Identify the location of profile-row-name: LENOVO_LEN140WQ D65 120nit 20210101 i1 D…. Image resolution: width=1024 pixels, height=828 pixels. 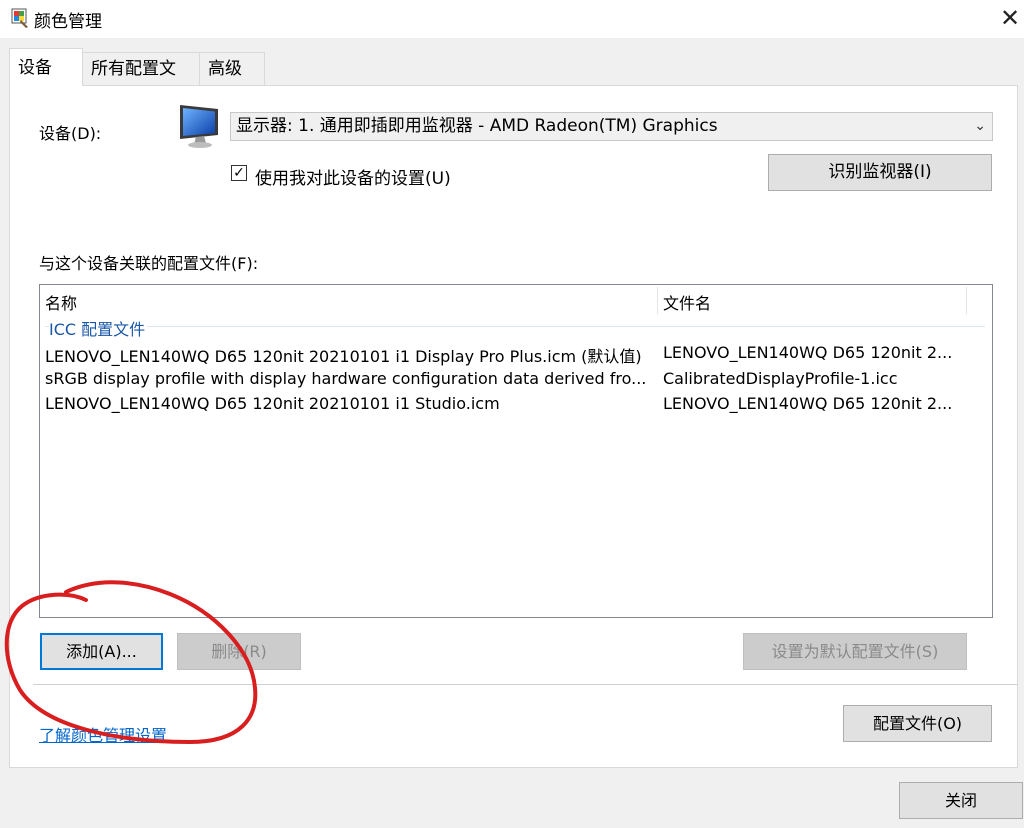
(350, 355).